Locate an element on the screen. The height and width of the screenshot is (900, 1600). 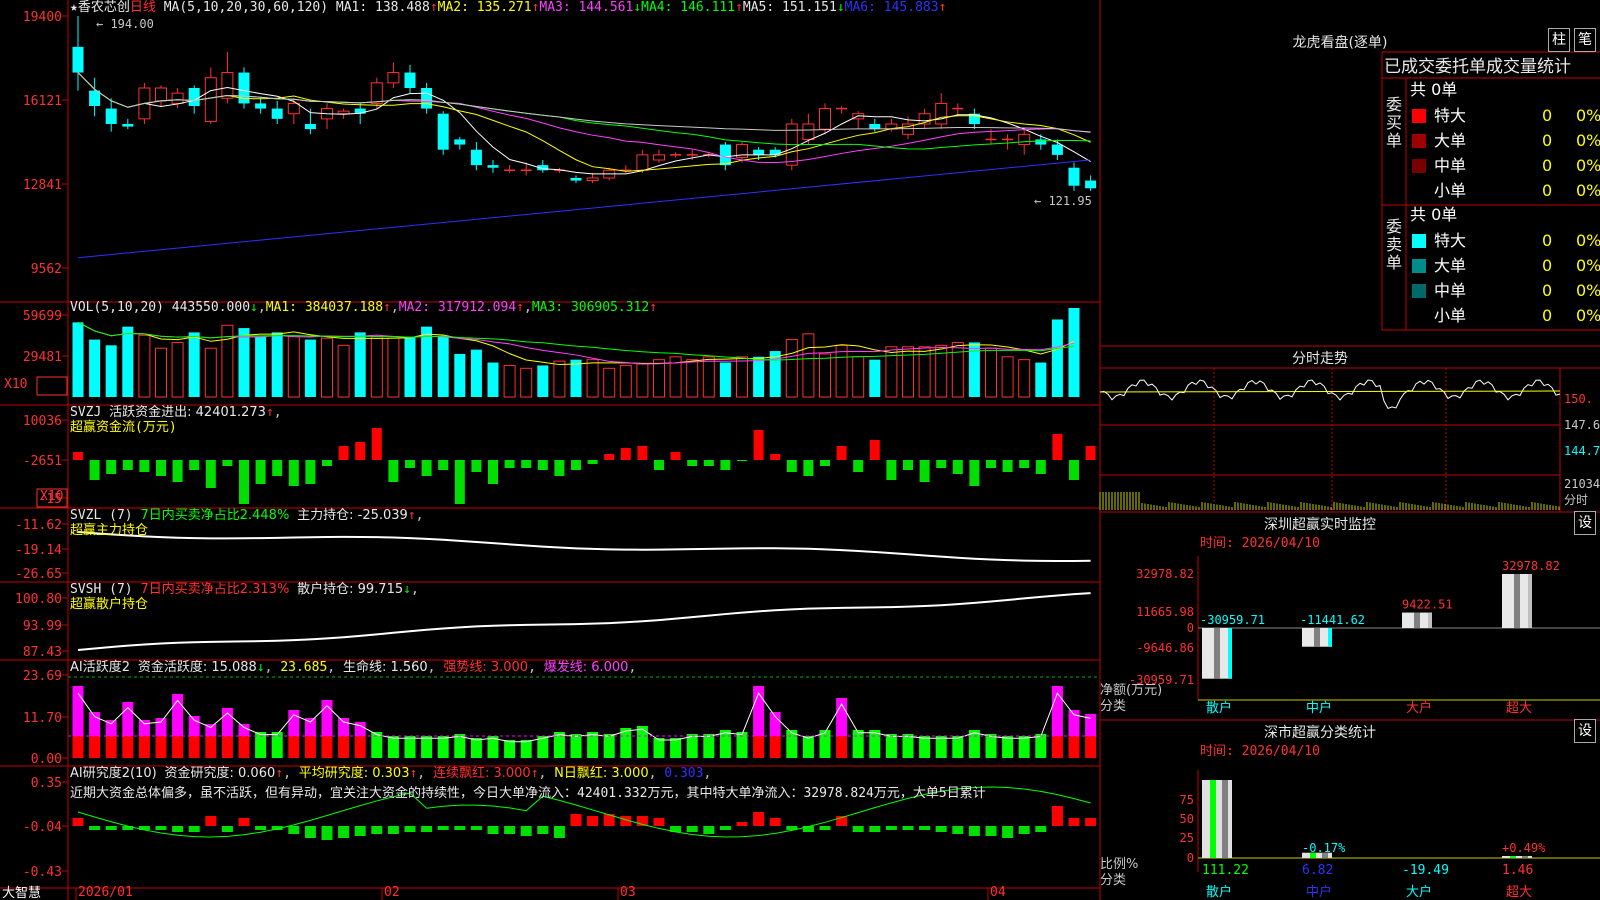
class-category-3: 超大 is located at coordinates (1519, 892).